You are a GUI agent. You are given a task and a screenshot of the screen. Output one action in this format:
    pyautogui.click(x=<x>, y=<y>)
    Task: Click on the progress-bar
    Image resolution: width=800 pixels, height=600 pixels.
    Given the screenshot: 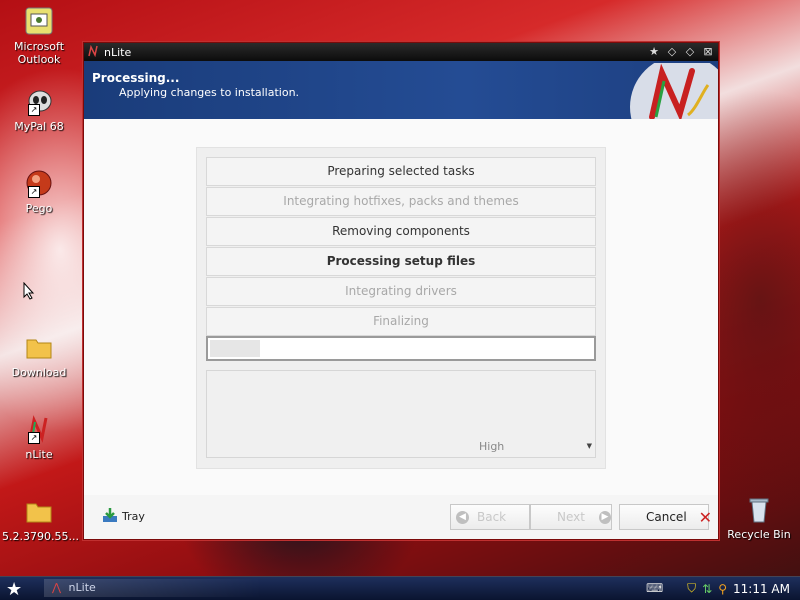 What is the action you would take?
    pyautogui.click(x=401, y=348)
    